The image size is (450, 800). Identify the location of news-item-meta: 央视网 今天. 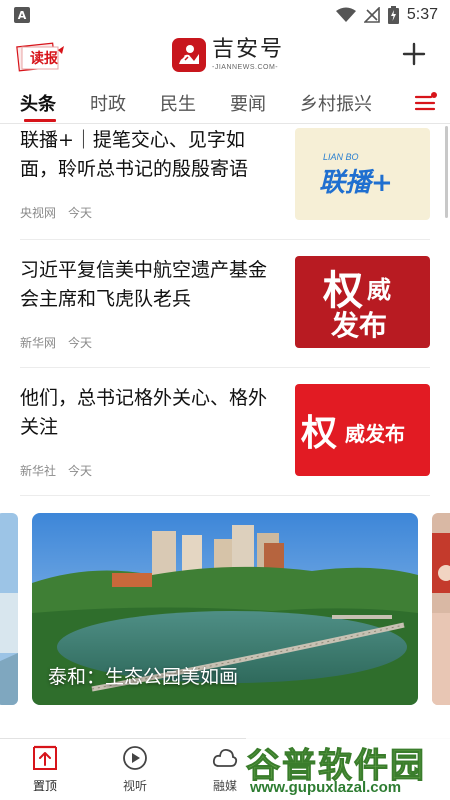
(56, 212).